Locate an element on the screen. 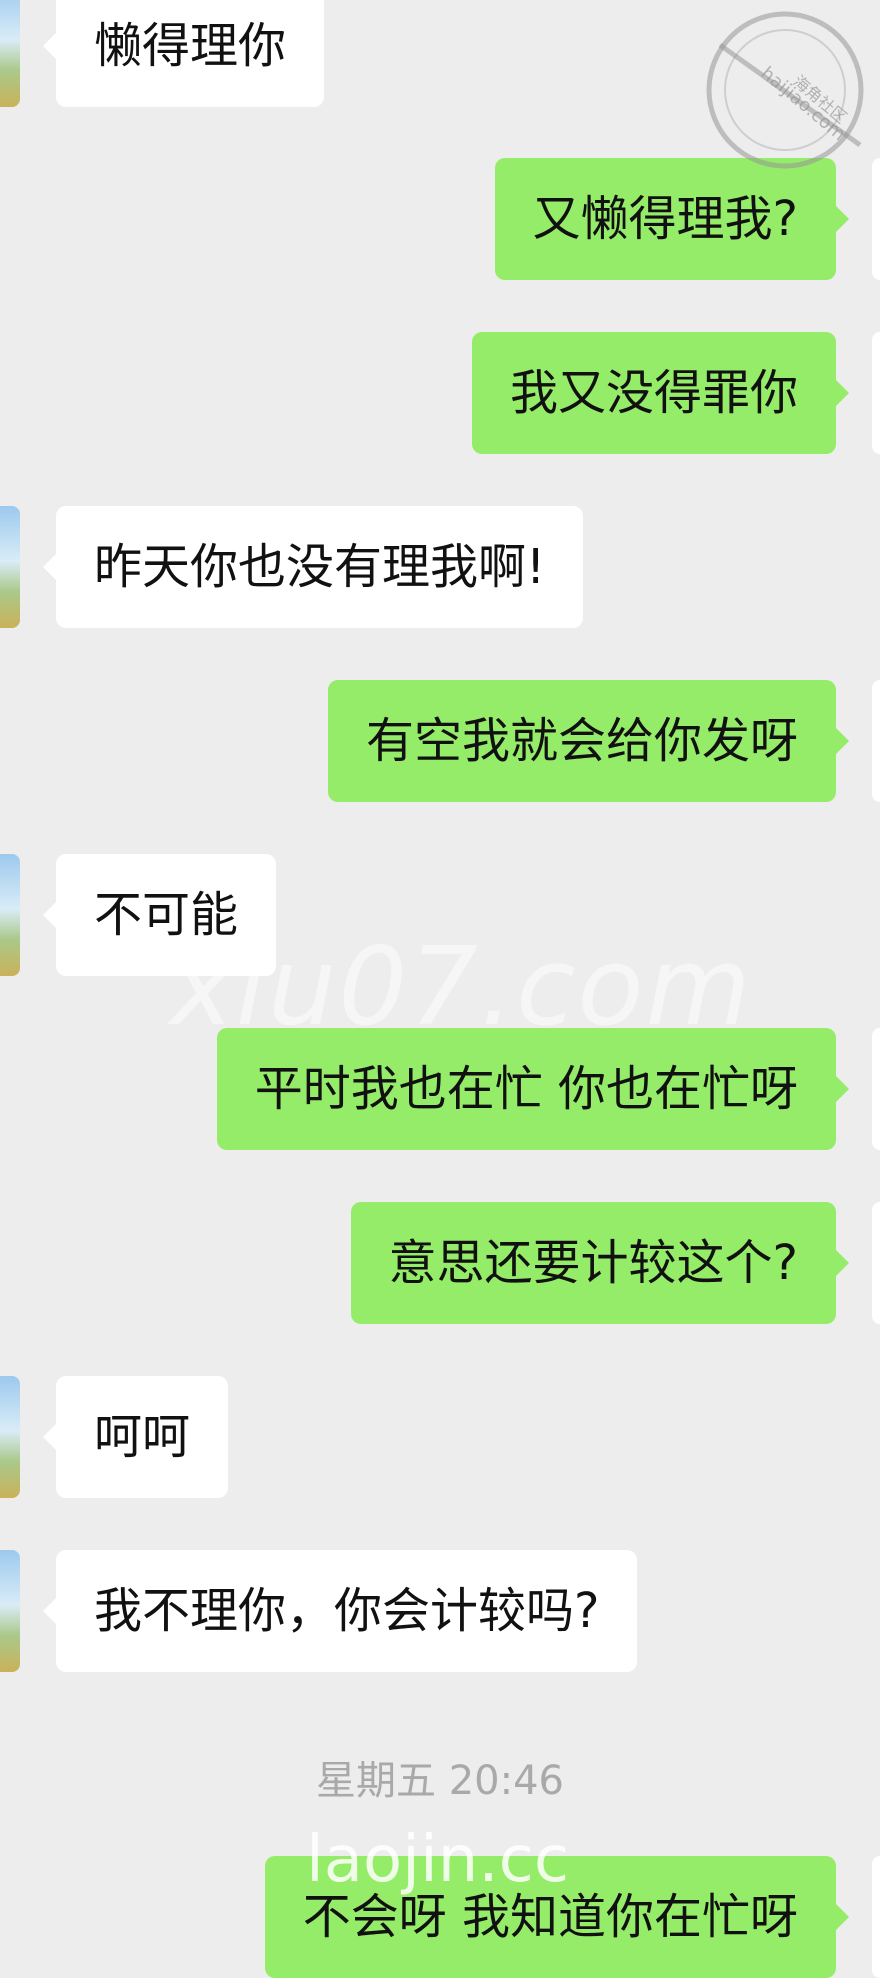 This screenshot has width=880, height=1978. outgoing-message-bubble: 又懒得理我? is located at coordinates (672, 219).